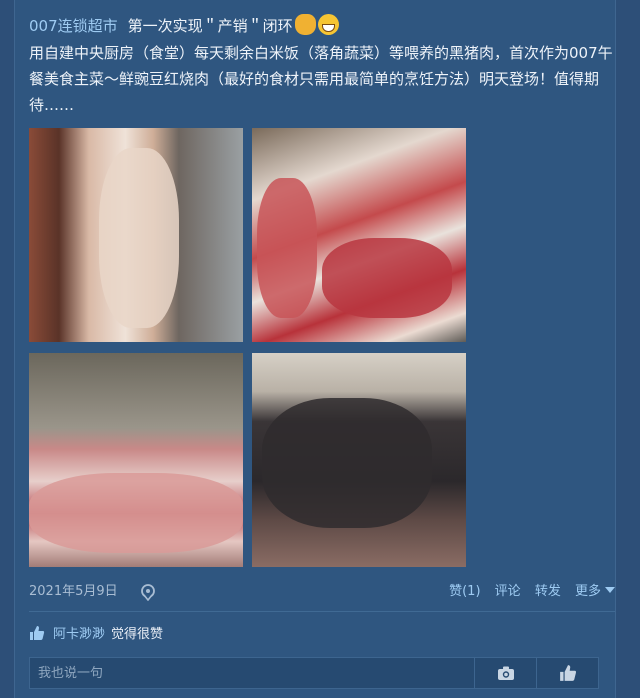 Image resolution: width=640 pixels, height=698 pixels. What do you see at coordinates (73, 591) in the screenshot?
I see `post-date: 2021年5月9日` at bounding box center [73, 591].